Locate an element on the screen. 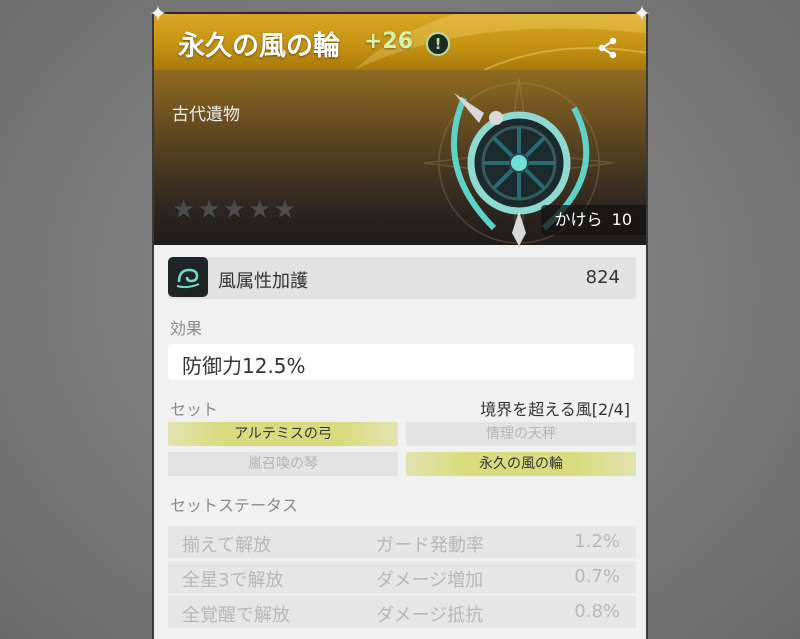 The image size is (800, 639). effect-heading: 効果 is located at coordinates (186, 328).